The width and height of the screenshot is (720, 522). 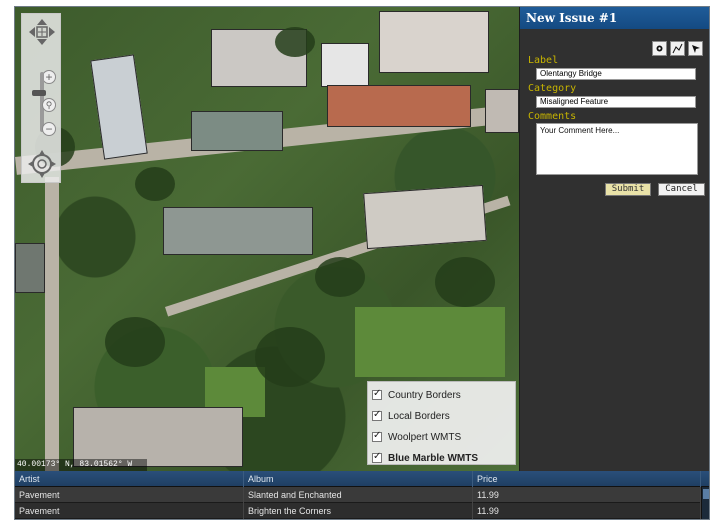 I want to click on coordinate-readout: 40.00173° N, 83.01562° W, so click(x=81, y=465).